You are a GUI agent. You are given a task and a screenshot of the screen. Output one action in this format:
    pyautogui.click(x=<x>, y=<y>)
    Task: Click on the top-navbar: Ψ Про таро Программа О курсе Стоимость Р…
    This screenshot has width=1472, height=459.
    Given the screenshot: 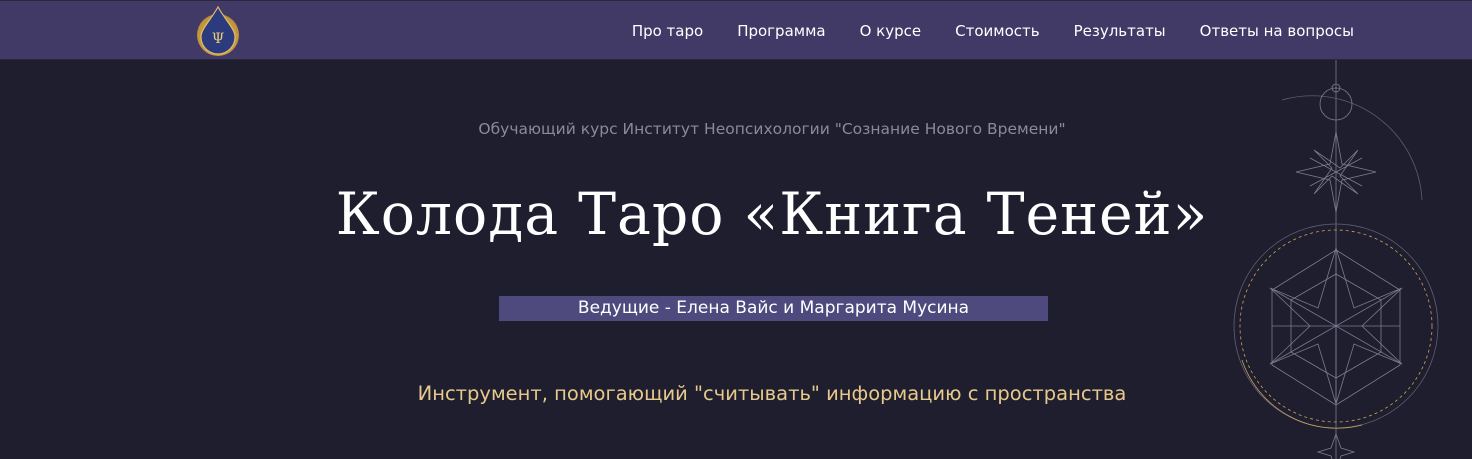 What is the action you would take?
    pyautogui.click(x=736, y=30)
    